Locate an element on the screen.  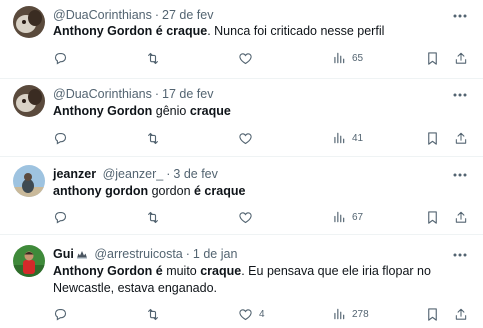
like-count: 4 is located at coordinates (262, 314).